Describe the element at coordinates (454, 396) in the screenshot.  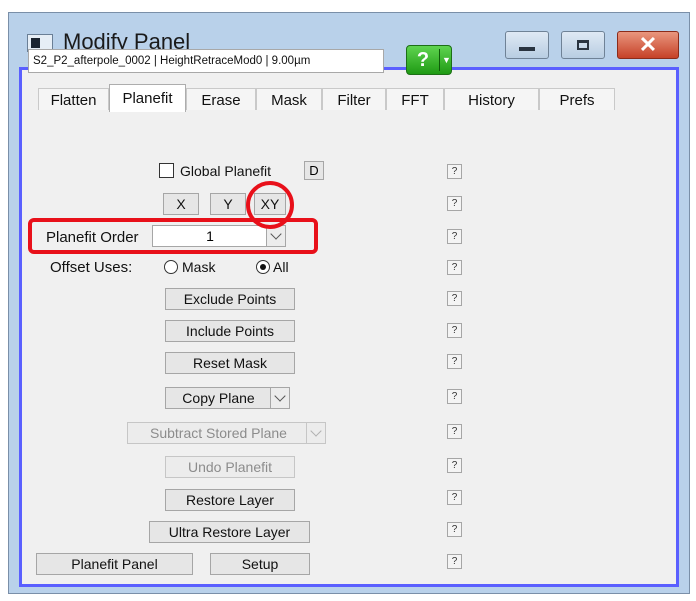
I see `help-copy-plane-button: ?` at that location.